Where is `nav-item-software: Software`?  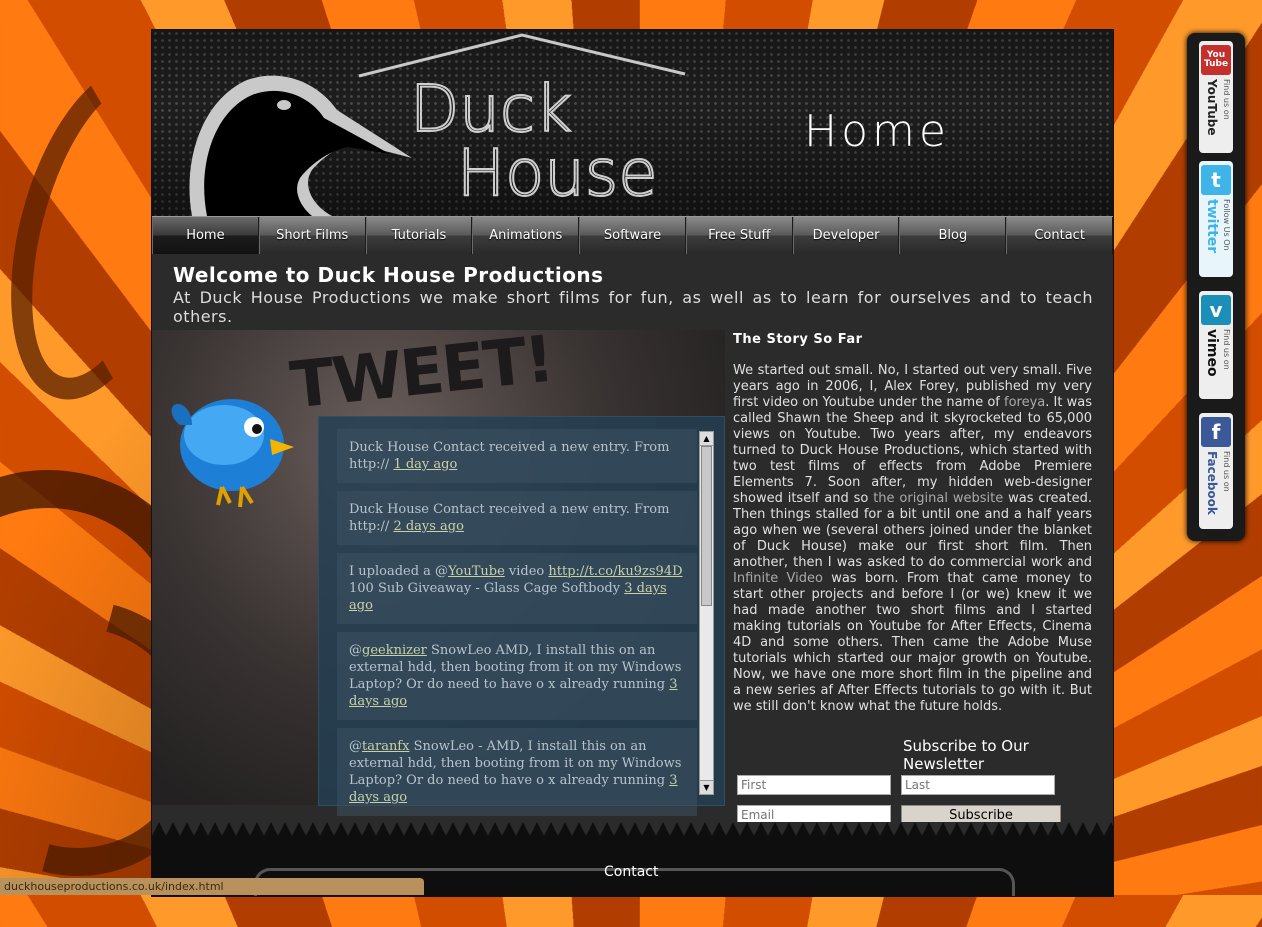 nav-item-software: Software is located at coordinates (632, 235).